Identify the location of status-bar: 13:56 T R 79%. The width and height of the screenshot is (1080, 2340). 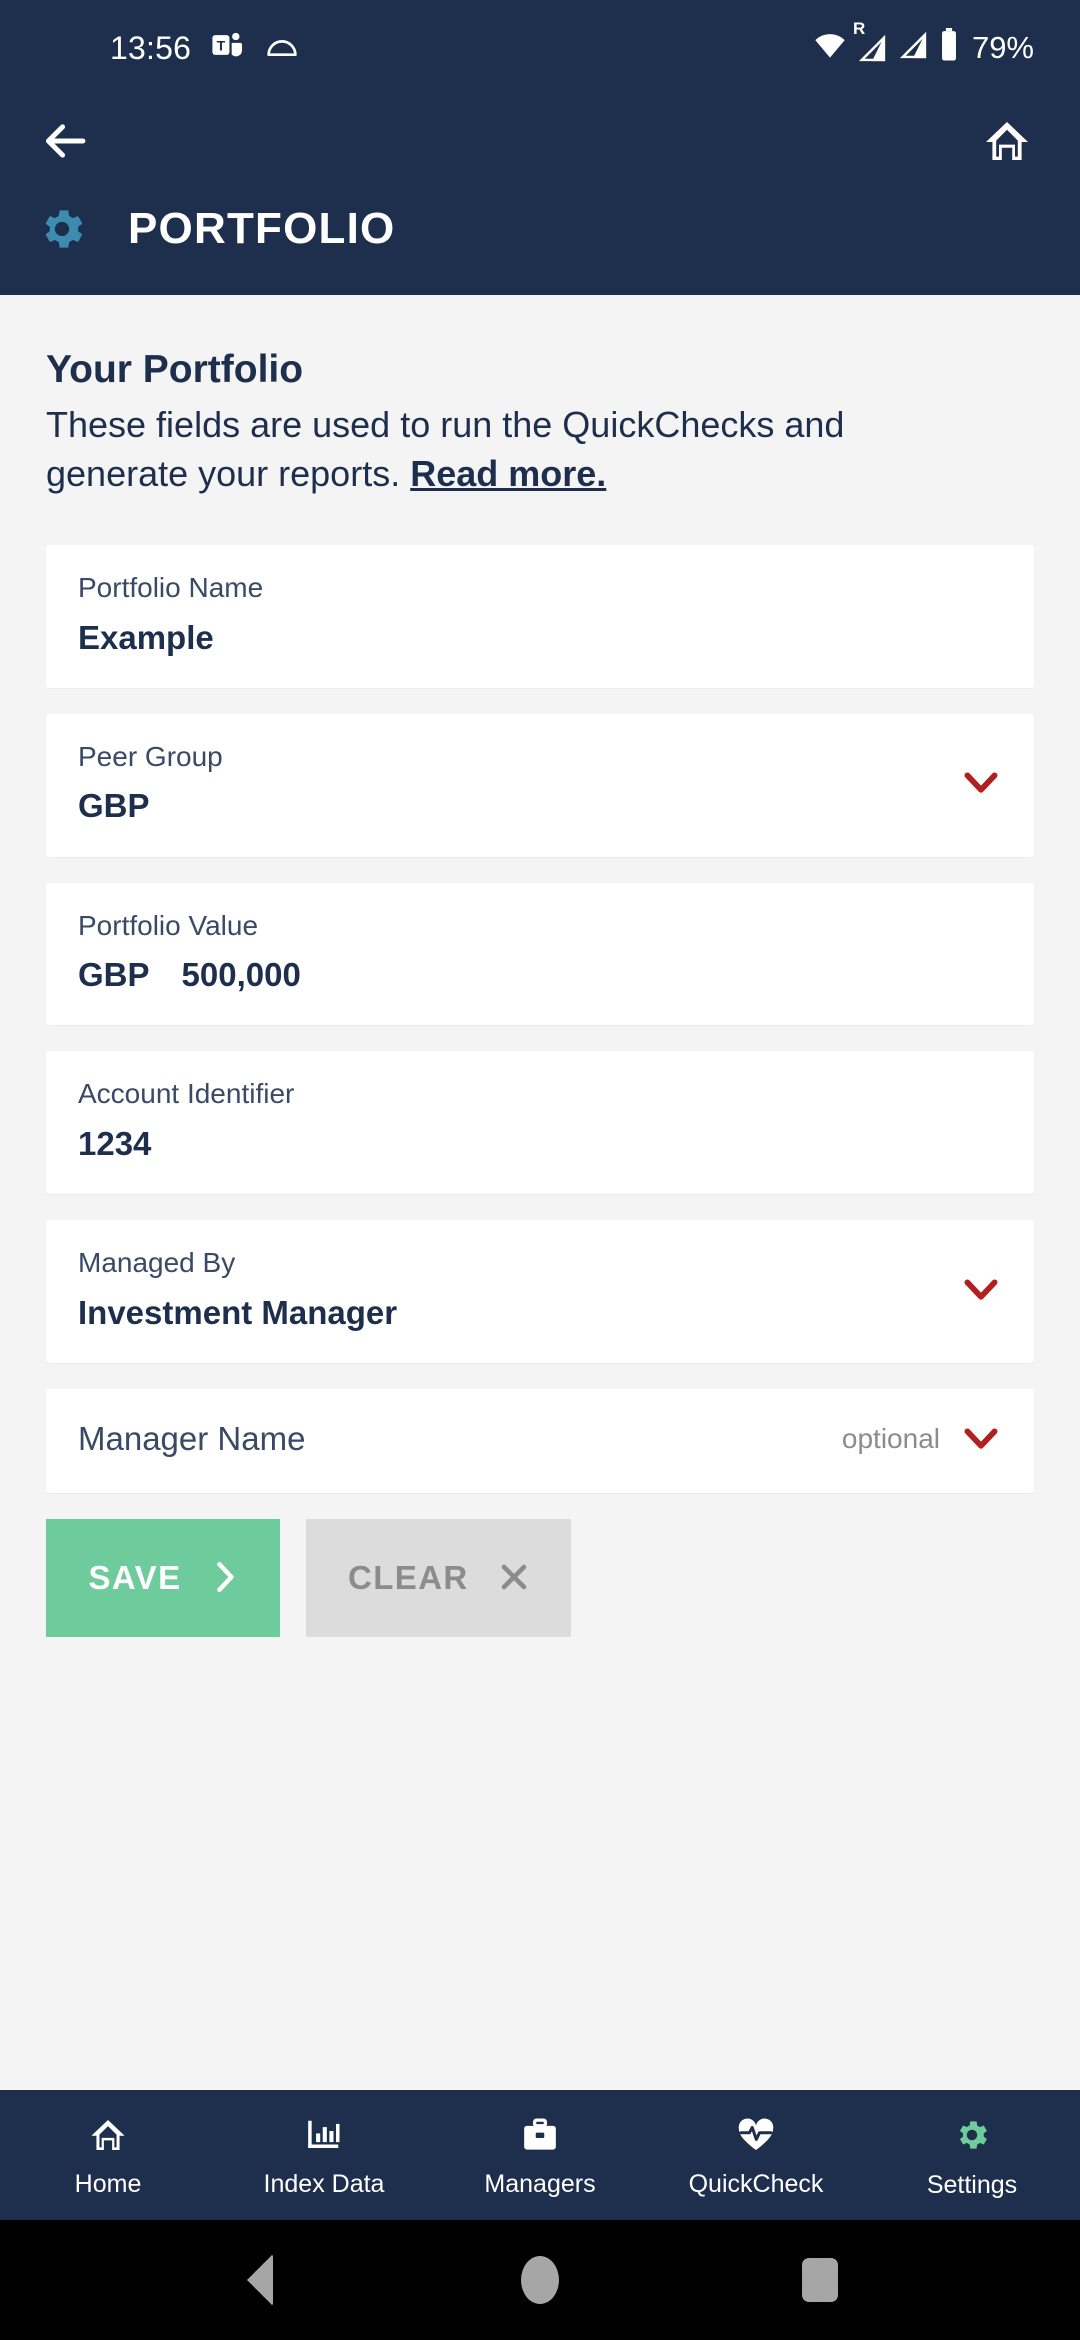
(540, 47).